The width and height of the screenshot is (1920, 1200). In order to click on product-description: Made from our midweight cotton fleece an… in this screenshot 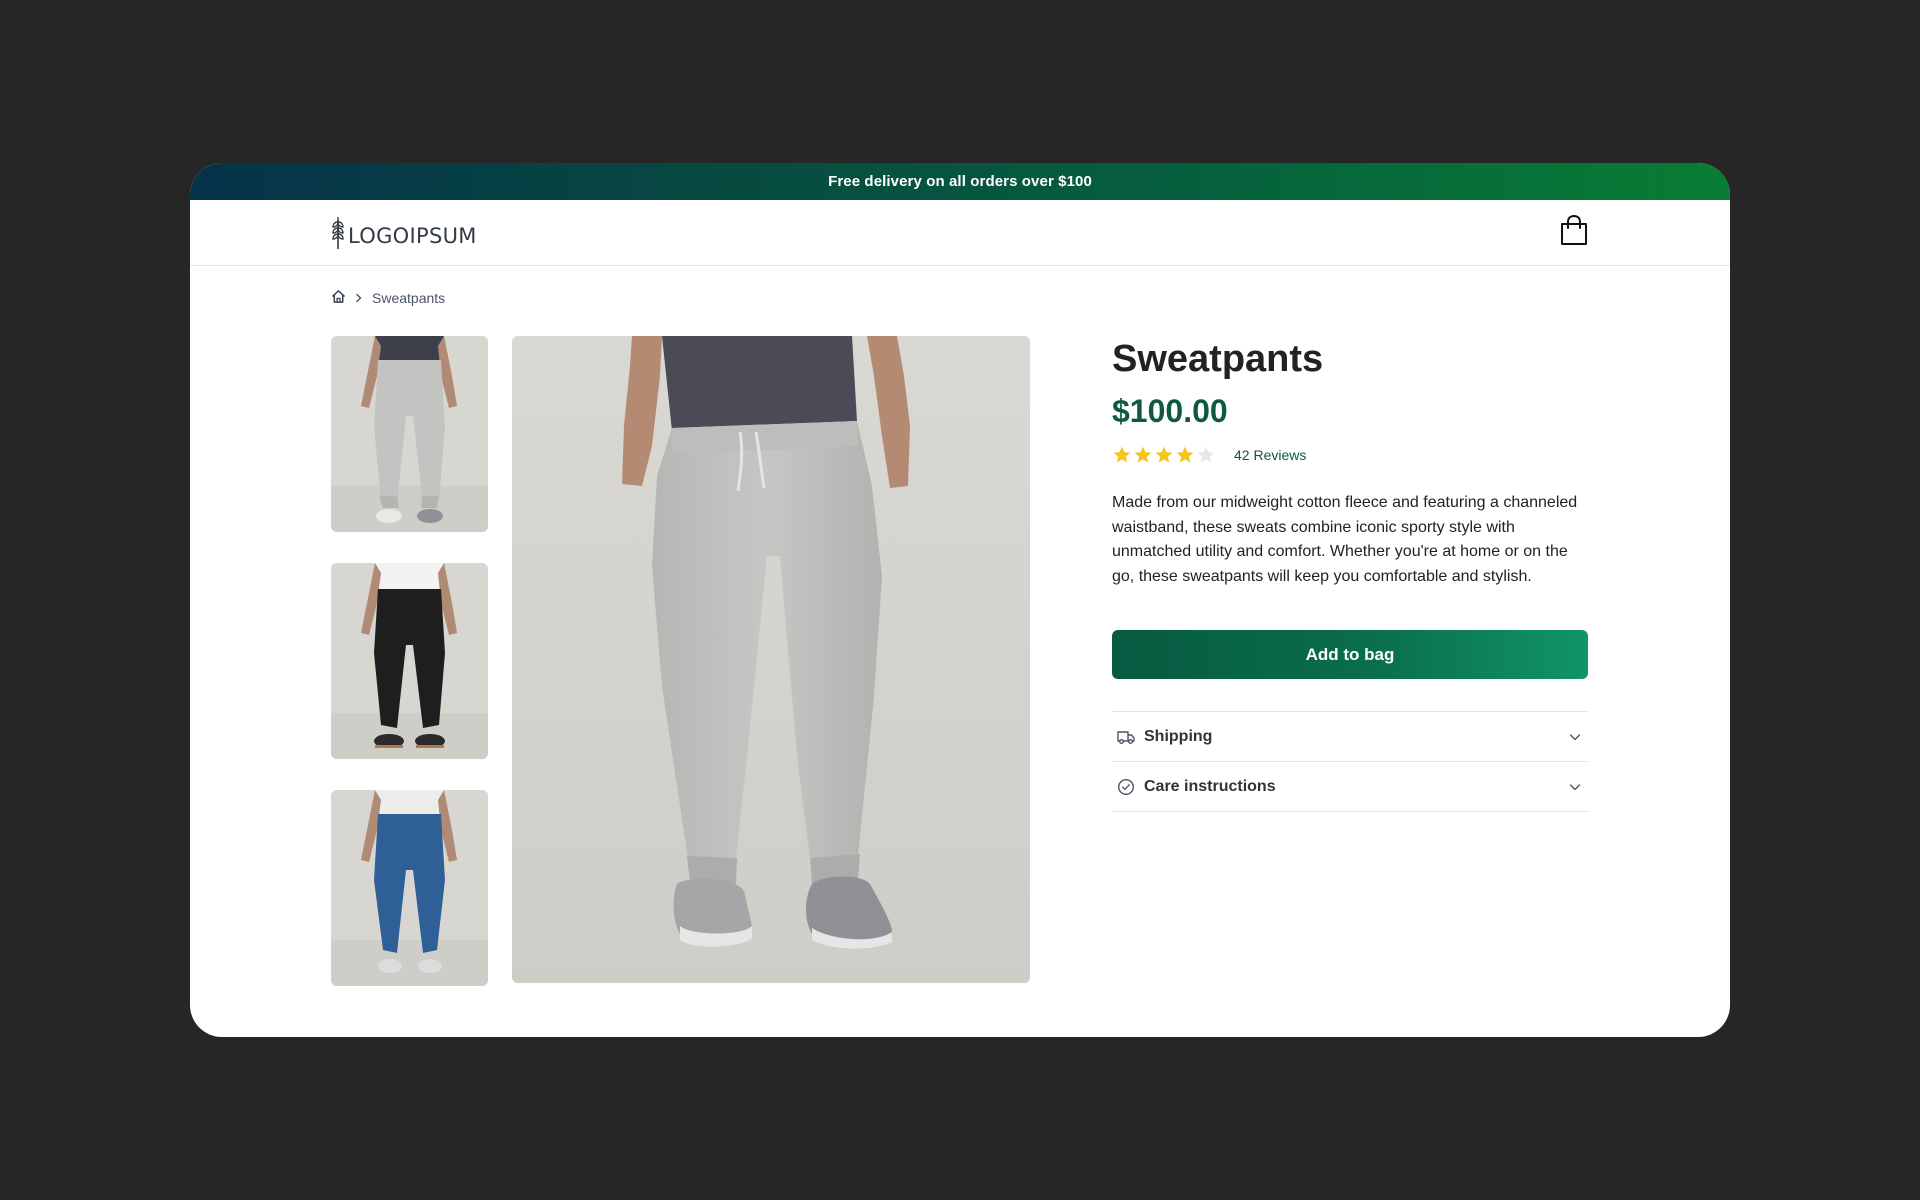, I will do `click(1345, 539)`.